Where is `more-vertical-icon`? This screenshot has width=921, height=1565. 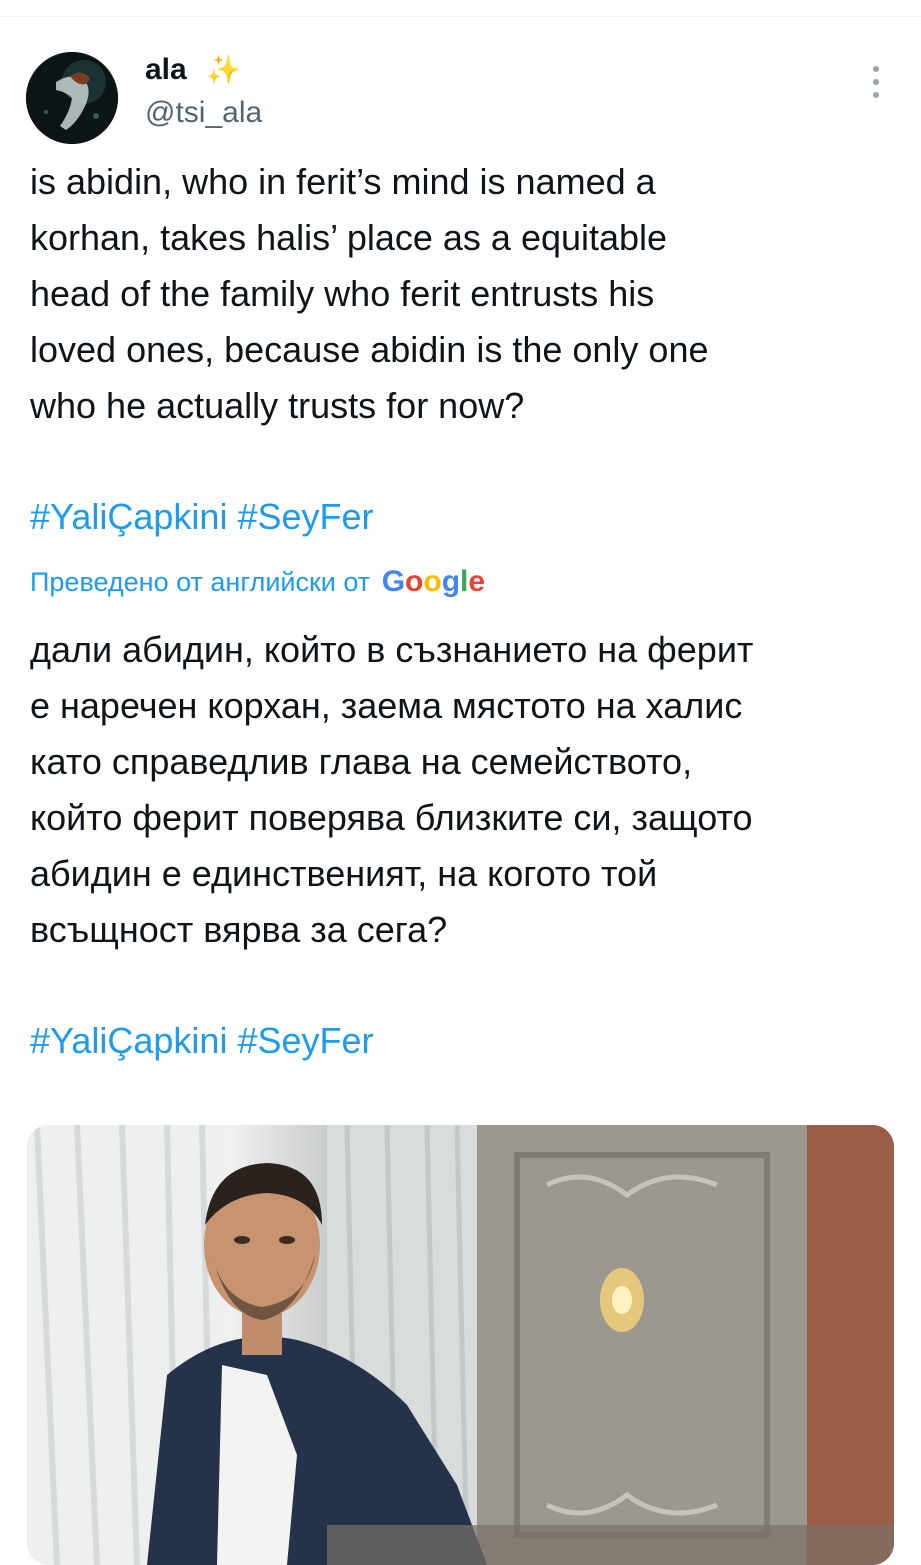 more-vertical-icon is located at coordinates (876, 69).